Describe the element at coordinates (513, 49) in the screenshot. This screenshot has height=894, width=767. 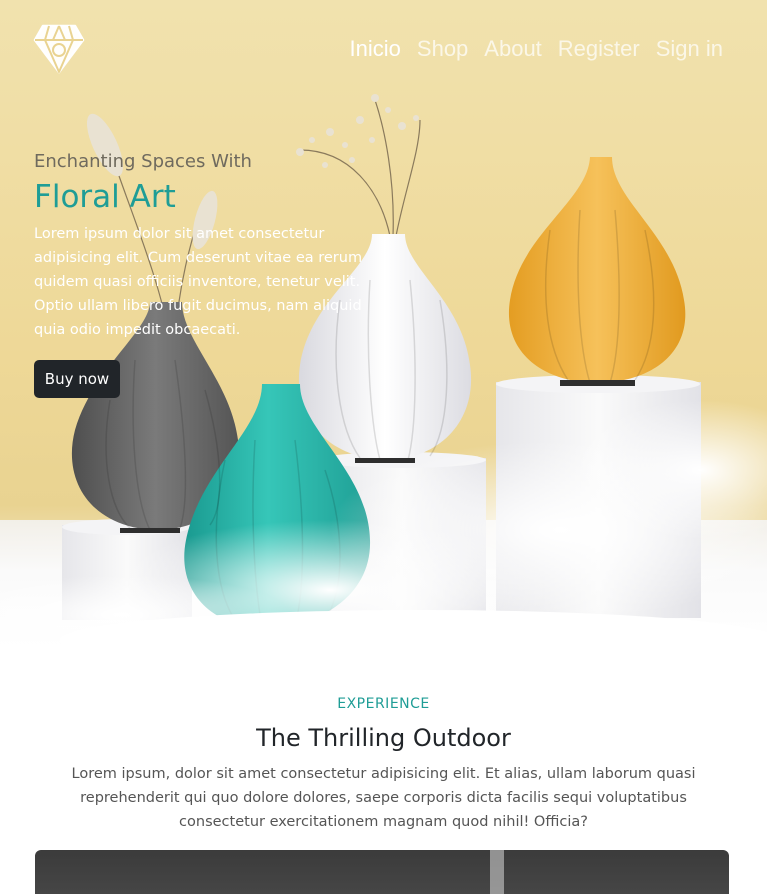
I see `nav-link-about: About` at that location.